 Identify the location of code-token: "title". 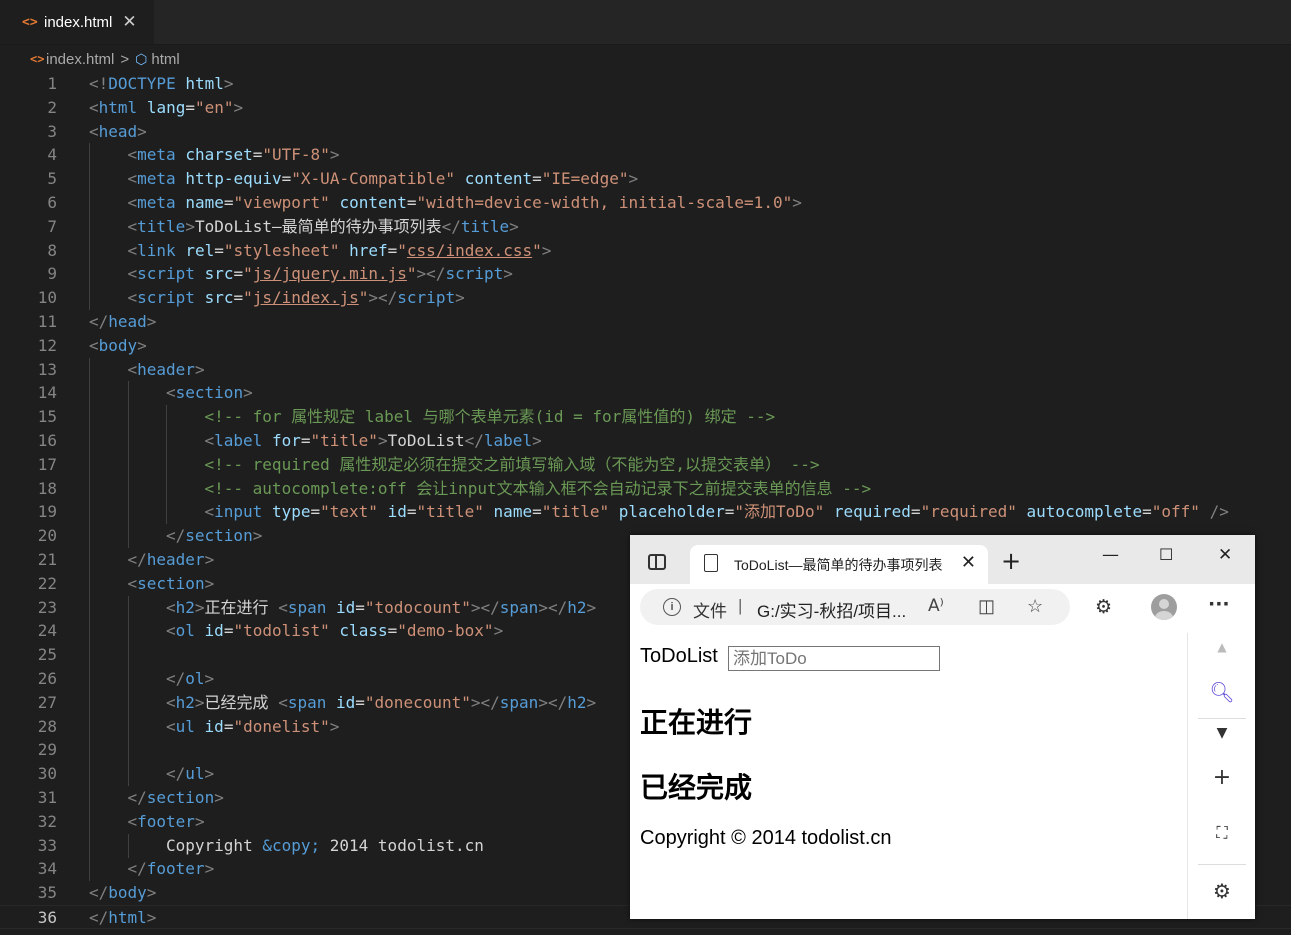
(450, 512).